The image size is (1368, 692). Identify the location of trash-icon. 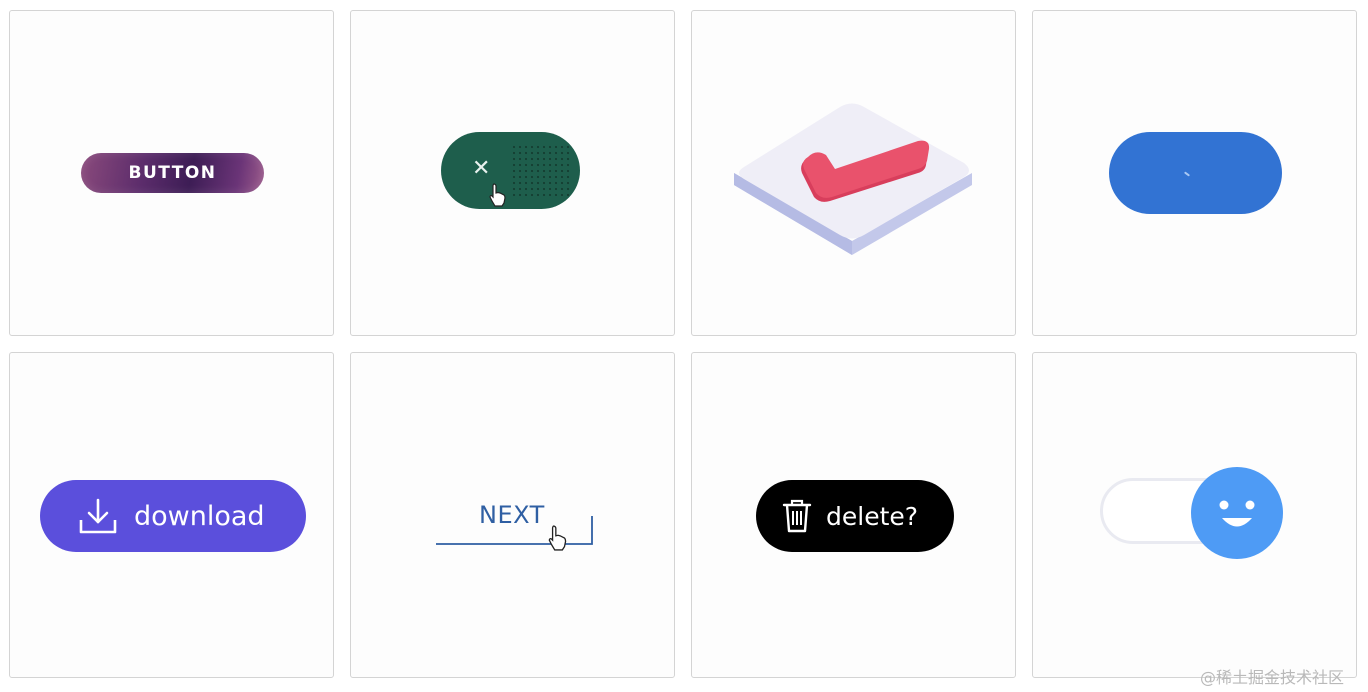
(797, 516).